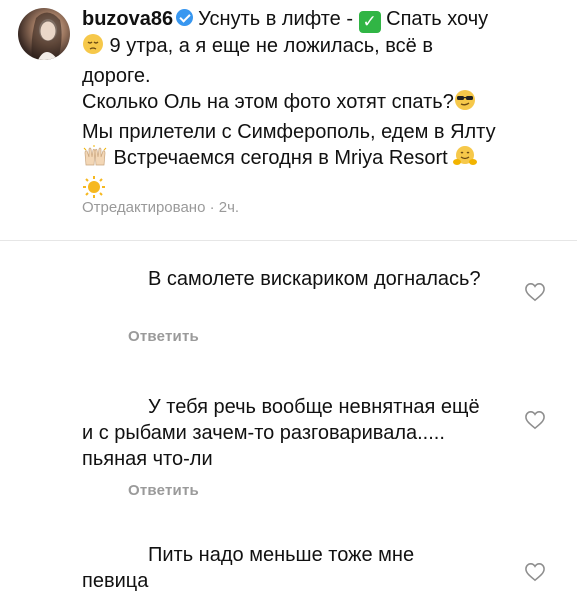 The height and width of the screenshot is (600, 577). Describe the element at coordinates (314, 279) in the screenshot. I see `comment-text: В самолете вискариком догналась?` at that location.